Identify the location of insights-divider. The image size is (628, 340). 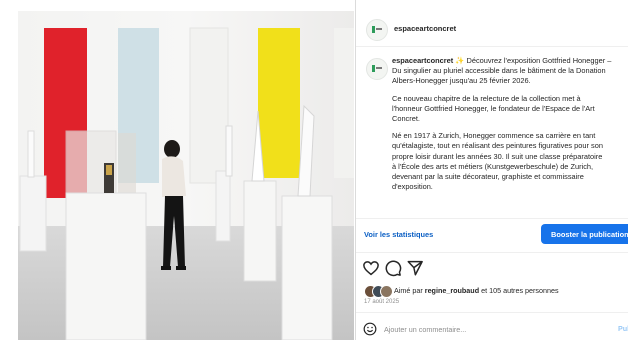
(492, 252).